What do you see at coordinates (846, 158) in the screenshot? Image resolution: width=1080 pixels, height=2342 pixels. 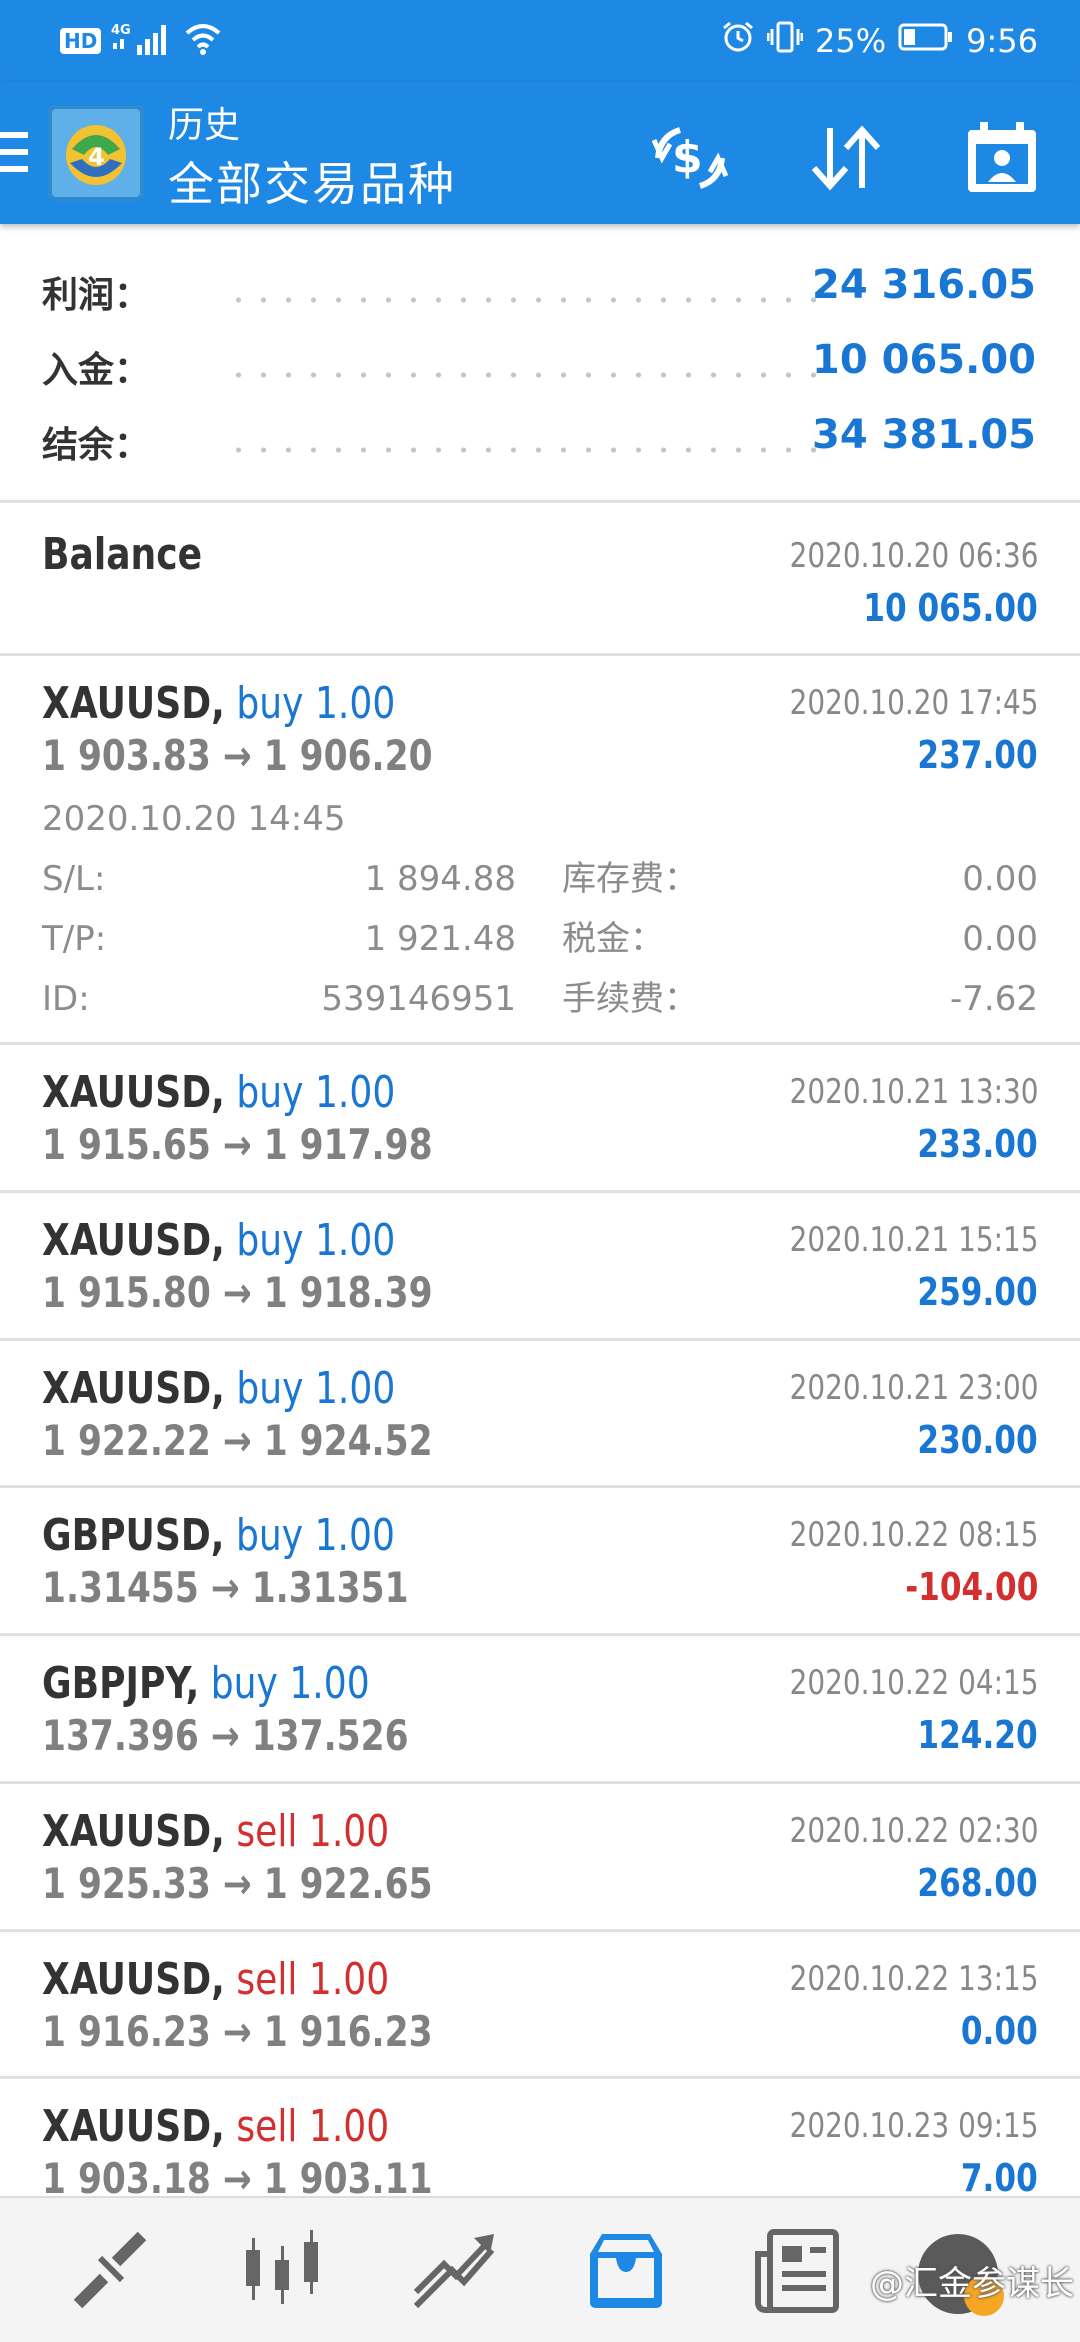 I see `sort-icon` at bounding box center [846, 158].